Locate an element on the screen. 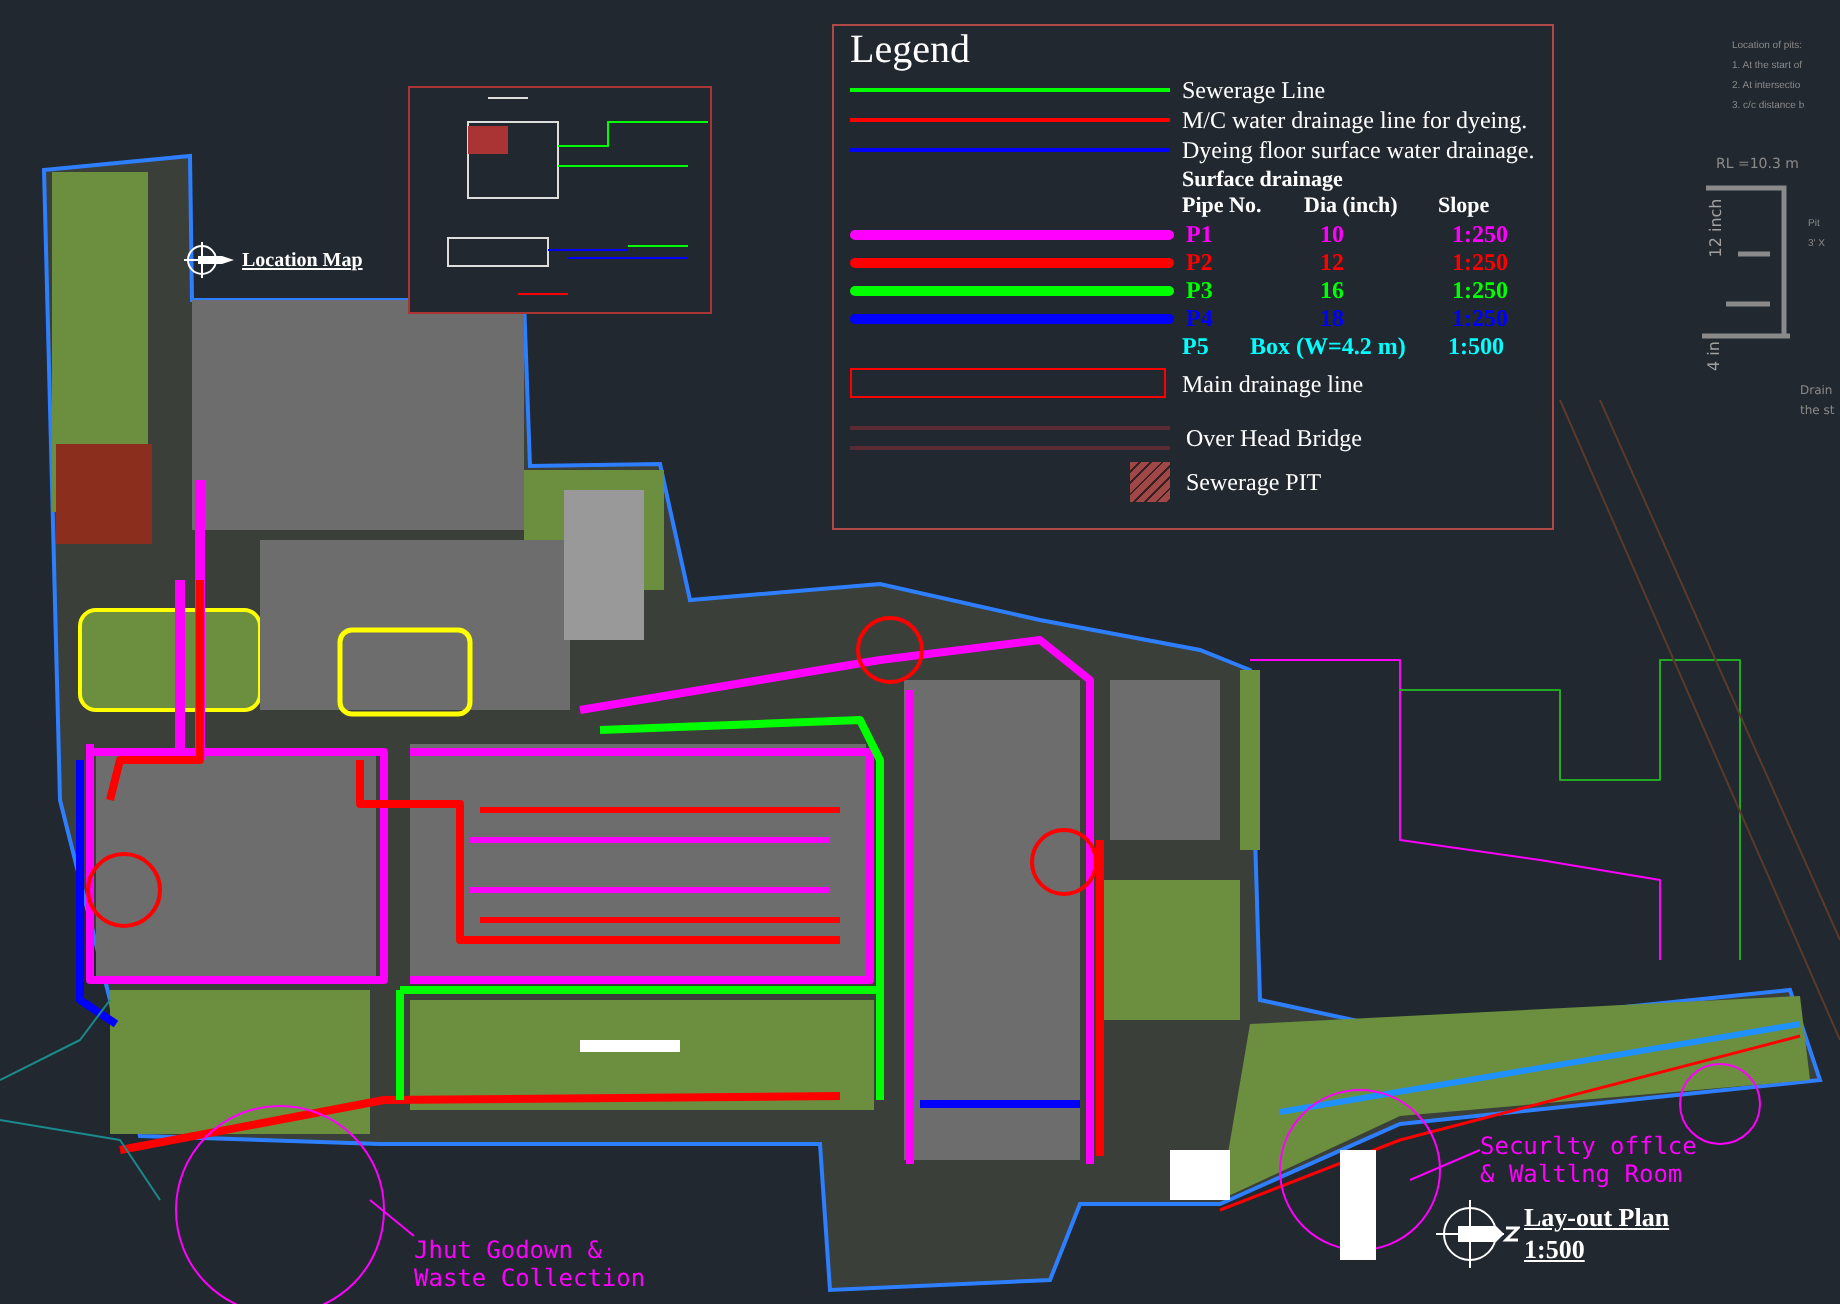 This screenshot has width=1840, height=1304. column-header: Slope is located at coordinates (1464, 207).